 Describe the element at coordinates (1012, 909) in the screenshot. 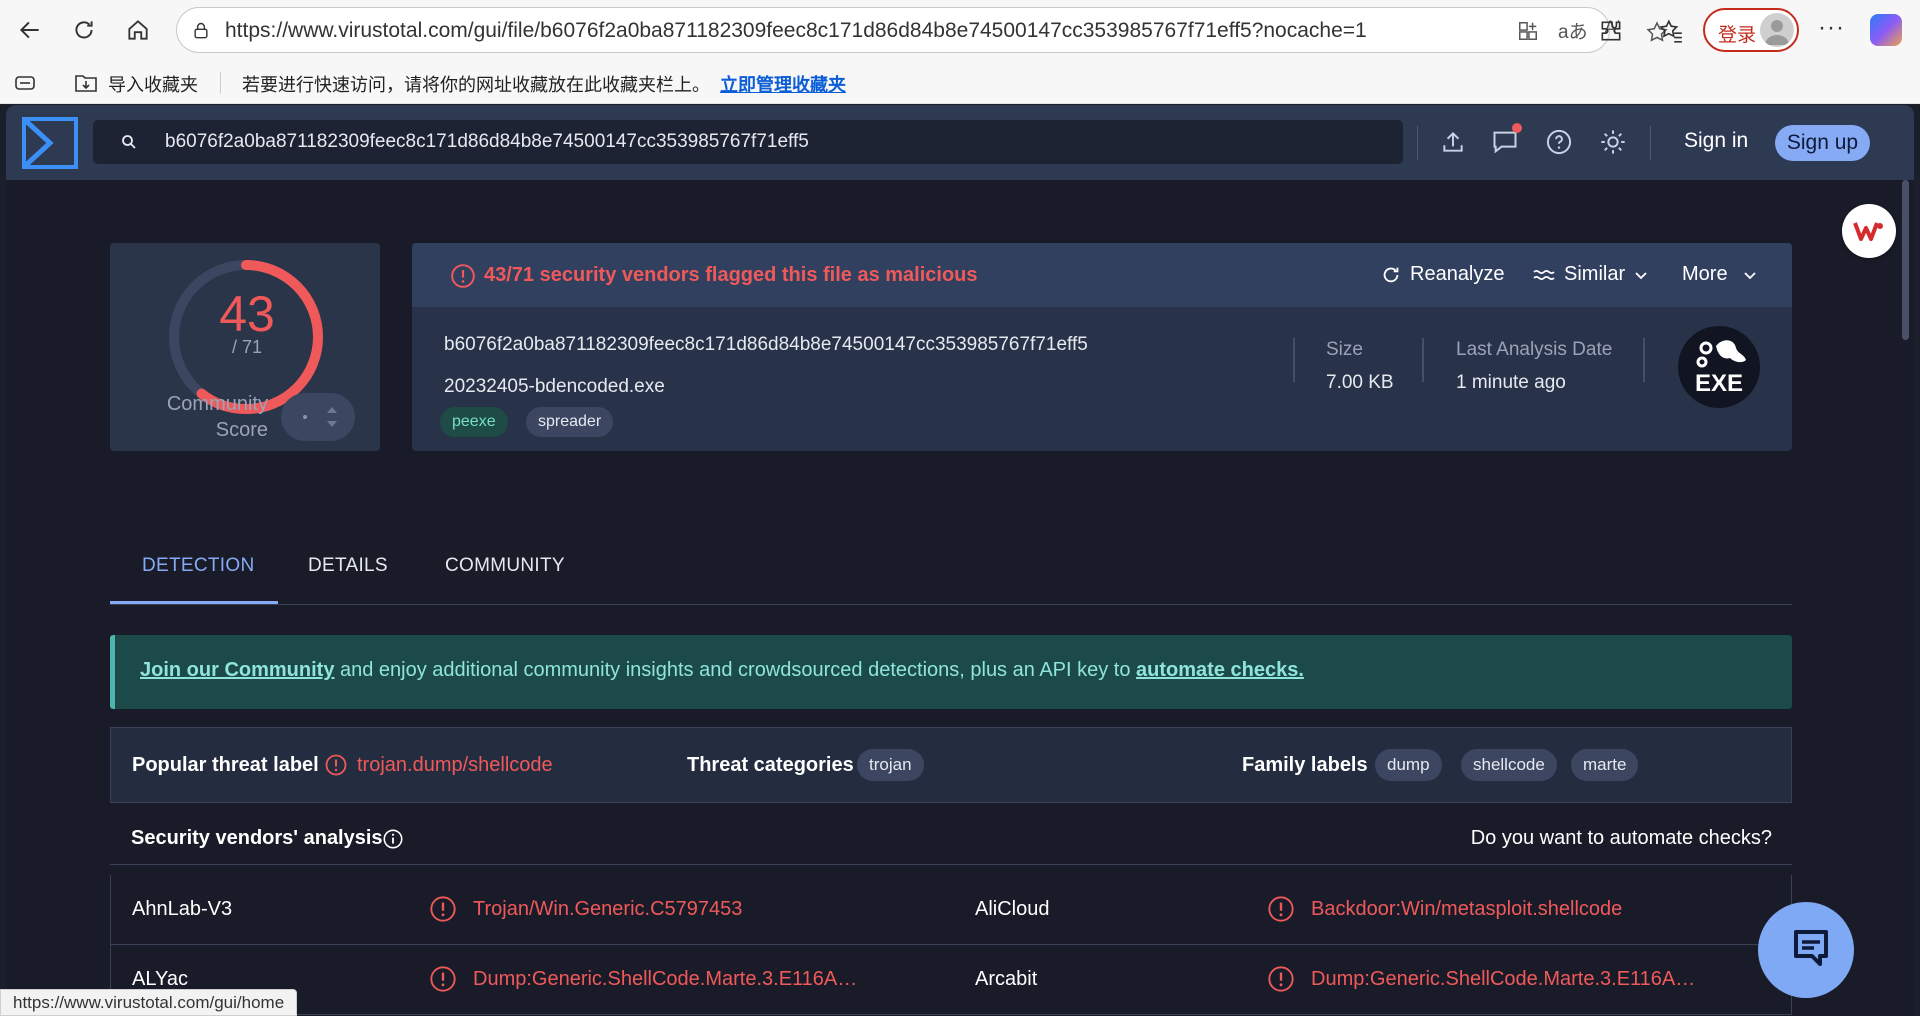

I see `vendor-name: AliCloud` at that location.